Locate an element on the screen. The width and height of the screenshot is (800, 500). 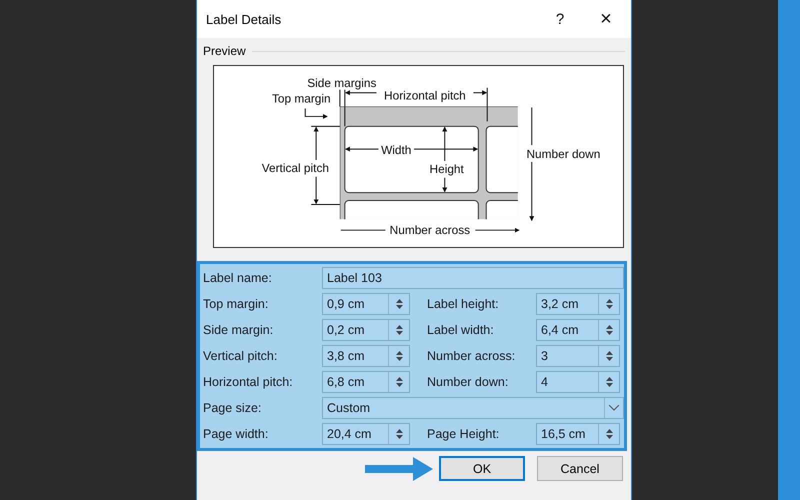
field-label: Horizontal pitch: is located at coordinates (248, 382).